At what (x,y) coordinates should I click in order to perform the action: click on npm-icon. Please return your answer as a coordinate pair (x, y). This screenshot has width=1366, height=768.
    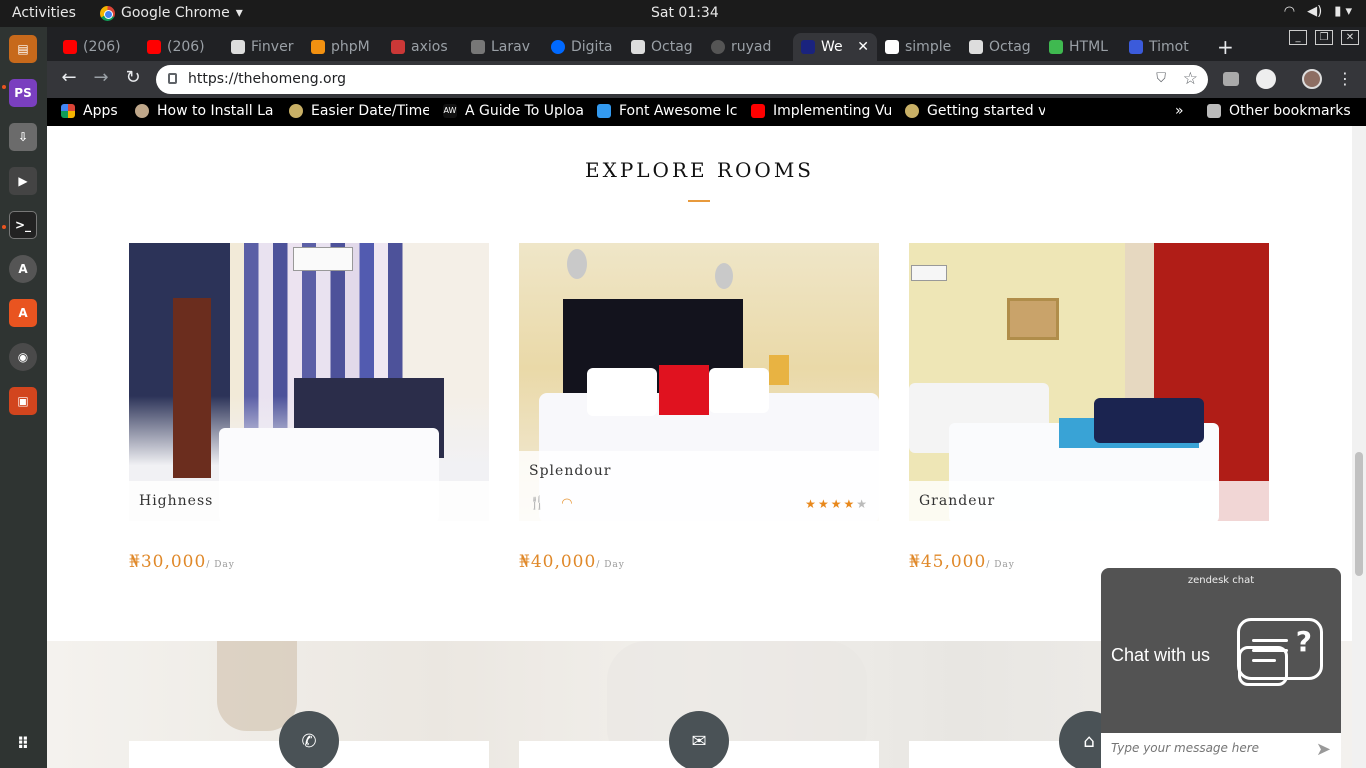
    Looking at the image, I should click on (398, 47).